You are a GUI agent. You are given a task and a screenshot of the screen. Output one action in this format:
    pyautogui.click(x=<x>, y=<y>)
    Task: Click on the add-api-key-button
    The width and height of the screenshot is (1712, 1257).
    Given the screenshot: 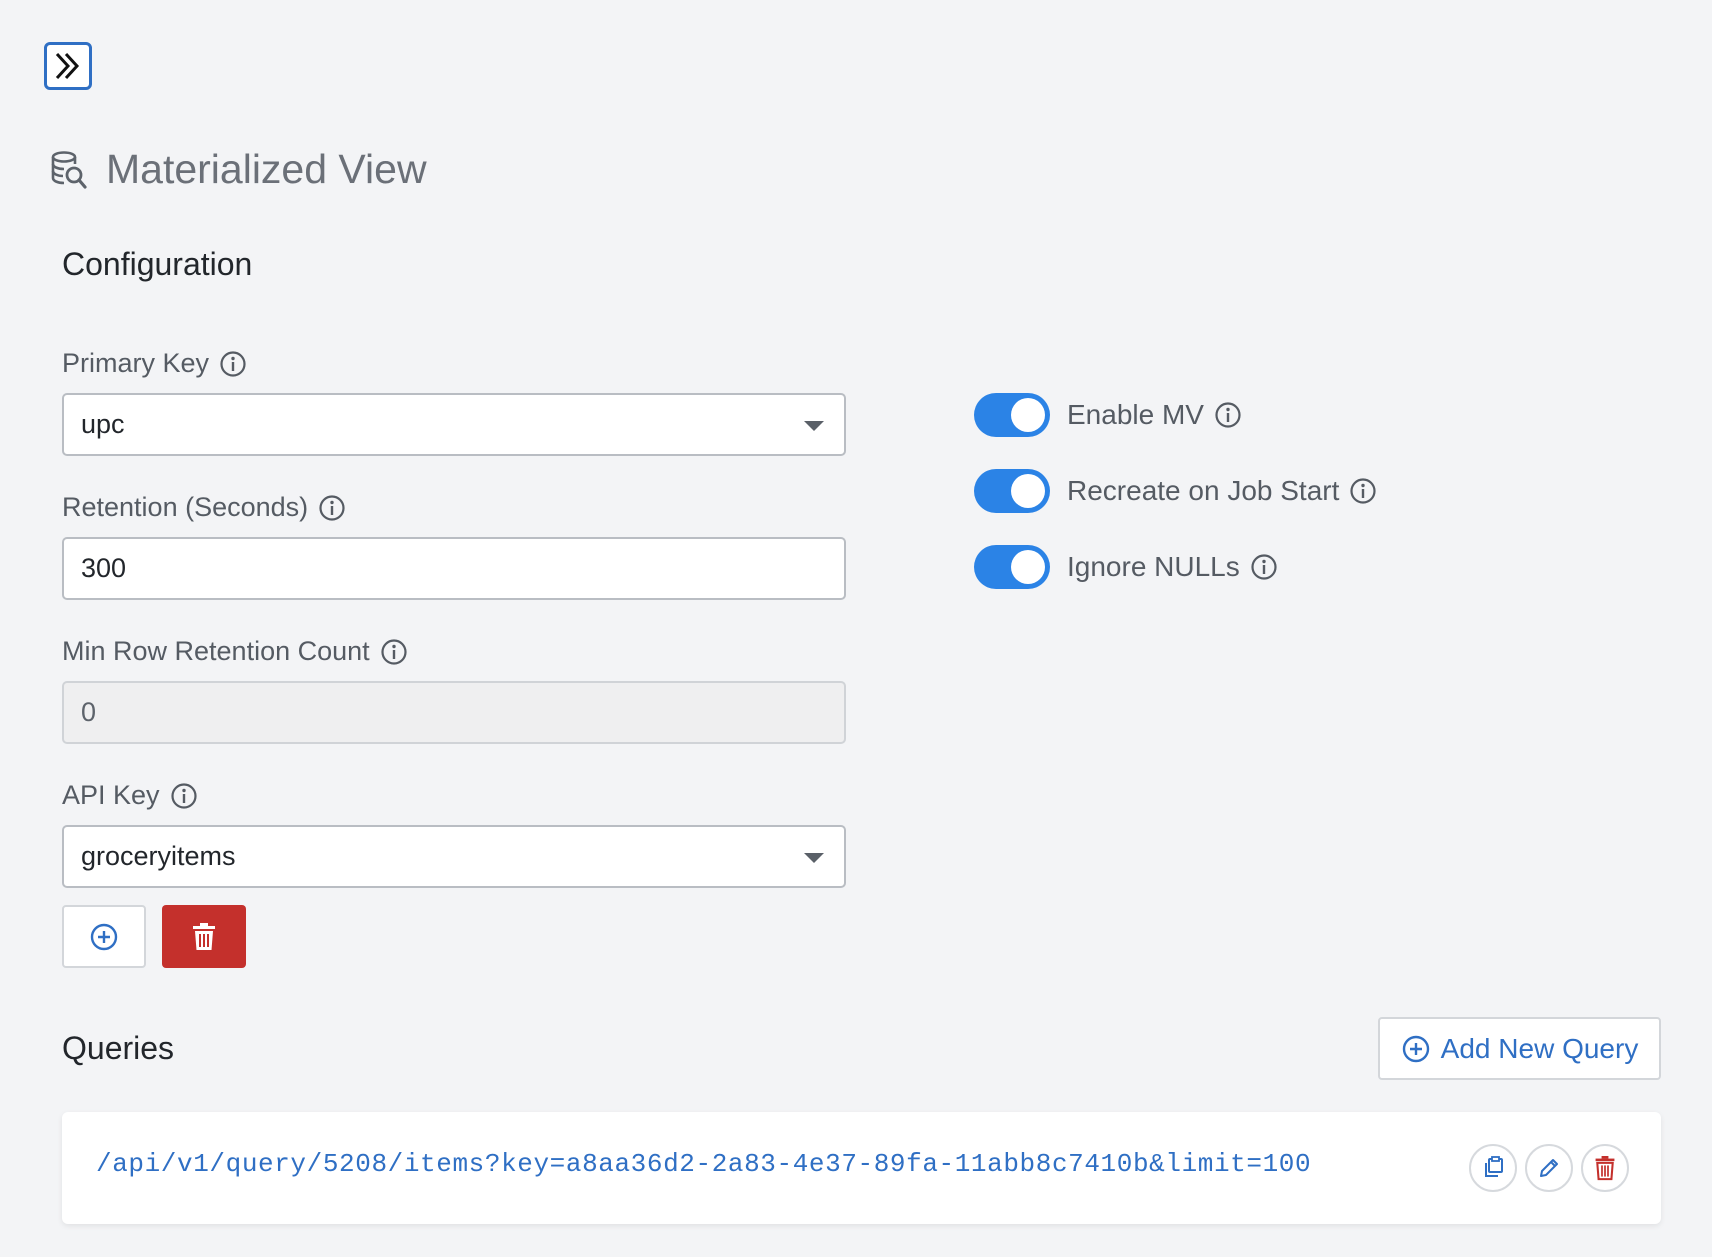 What is the action you would take?
    pyautogui.click(x=104, y=936)
    